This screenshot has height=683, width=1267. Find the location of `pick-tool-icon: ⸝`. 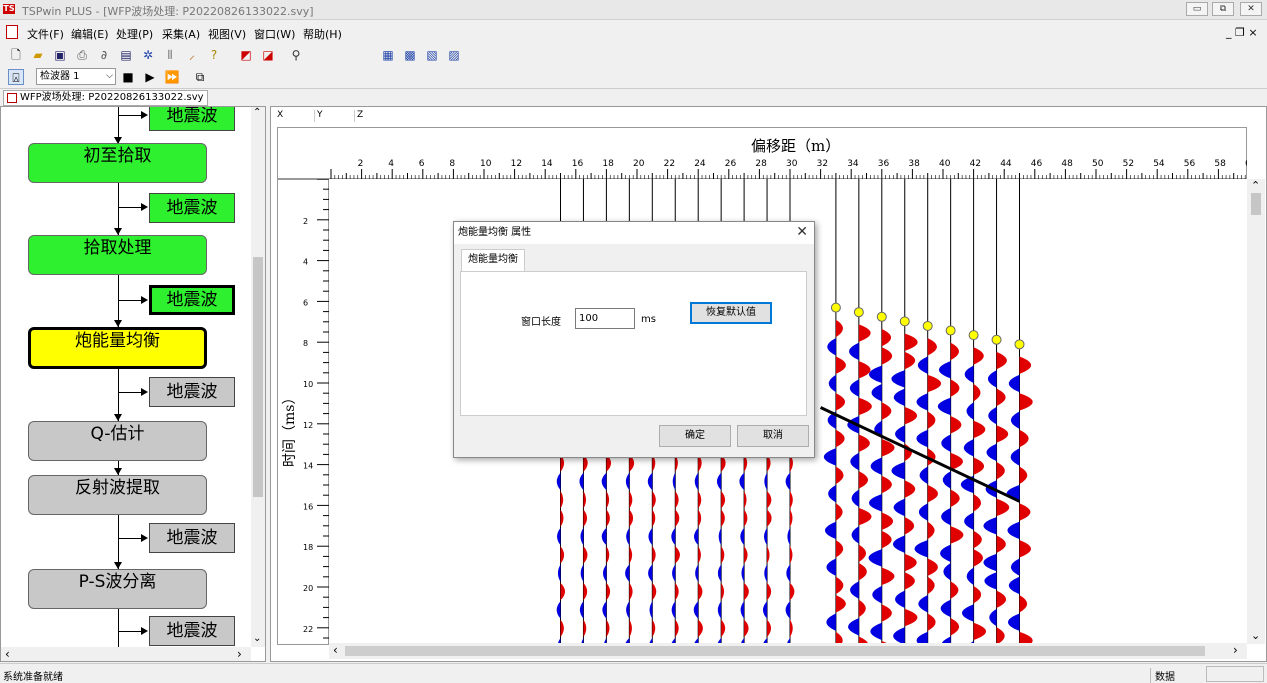

pick-tool-icon: ⸝ is located at coordinates (192, 55).